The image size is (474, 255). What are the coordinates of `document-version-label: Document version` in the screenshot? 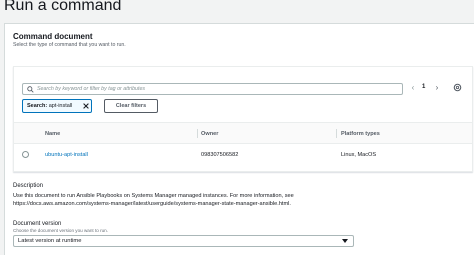 It's located at (37, 224).